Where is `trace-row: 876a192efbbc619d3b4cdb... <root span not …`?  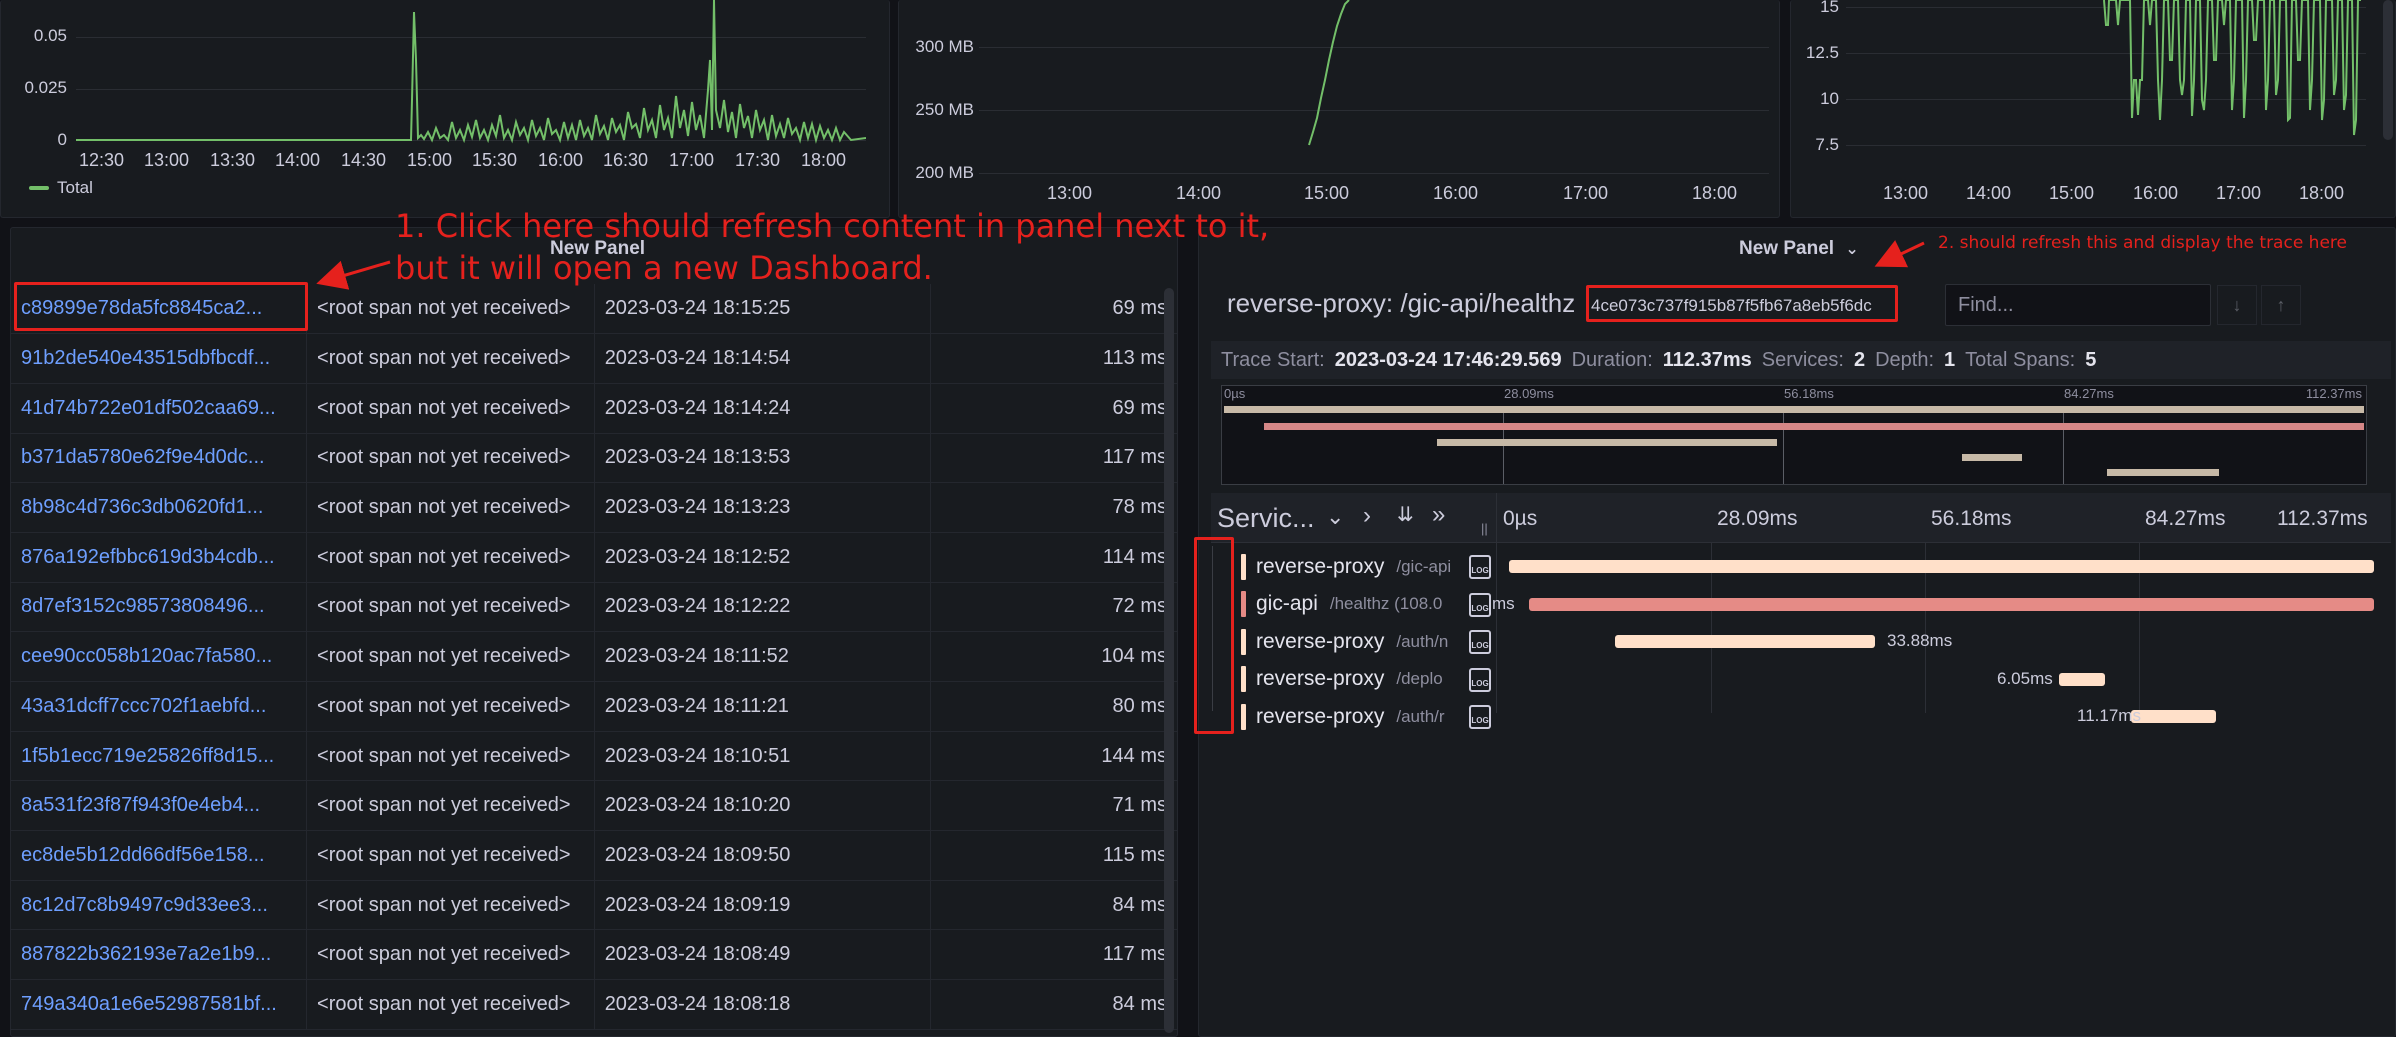
trace-row: 876a192efbbc619d3b4cdb... <root span not … is located at coordinates (594, 557).